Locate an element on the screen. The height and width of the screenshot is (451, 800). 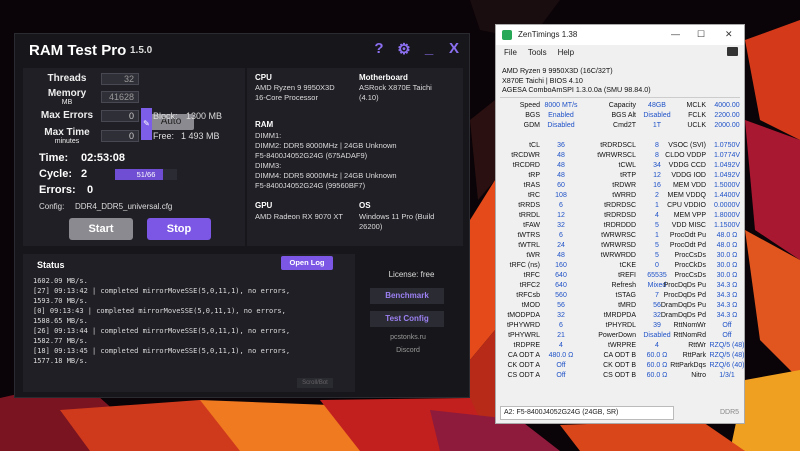
max-errors-input: 0 is located at coordinates (120, 116).